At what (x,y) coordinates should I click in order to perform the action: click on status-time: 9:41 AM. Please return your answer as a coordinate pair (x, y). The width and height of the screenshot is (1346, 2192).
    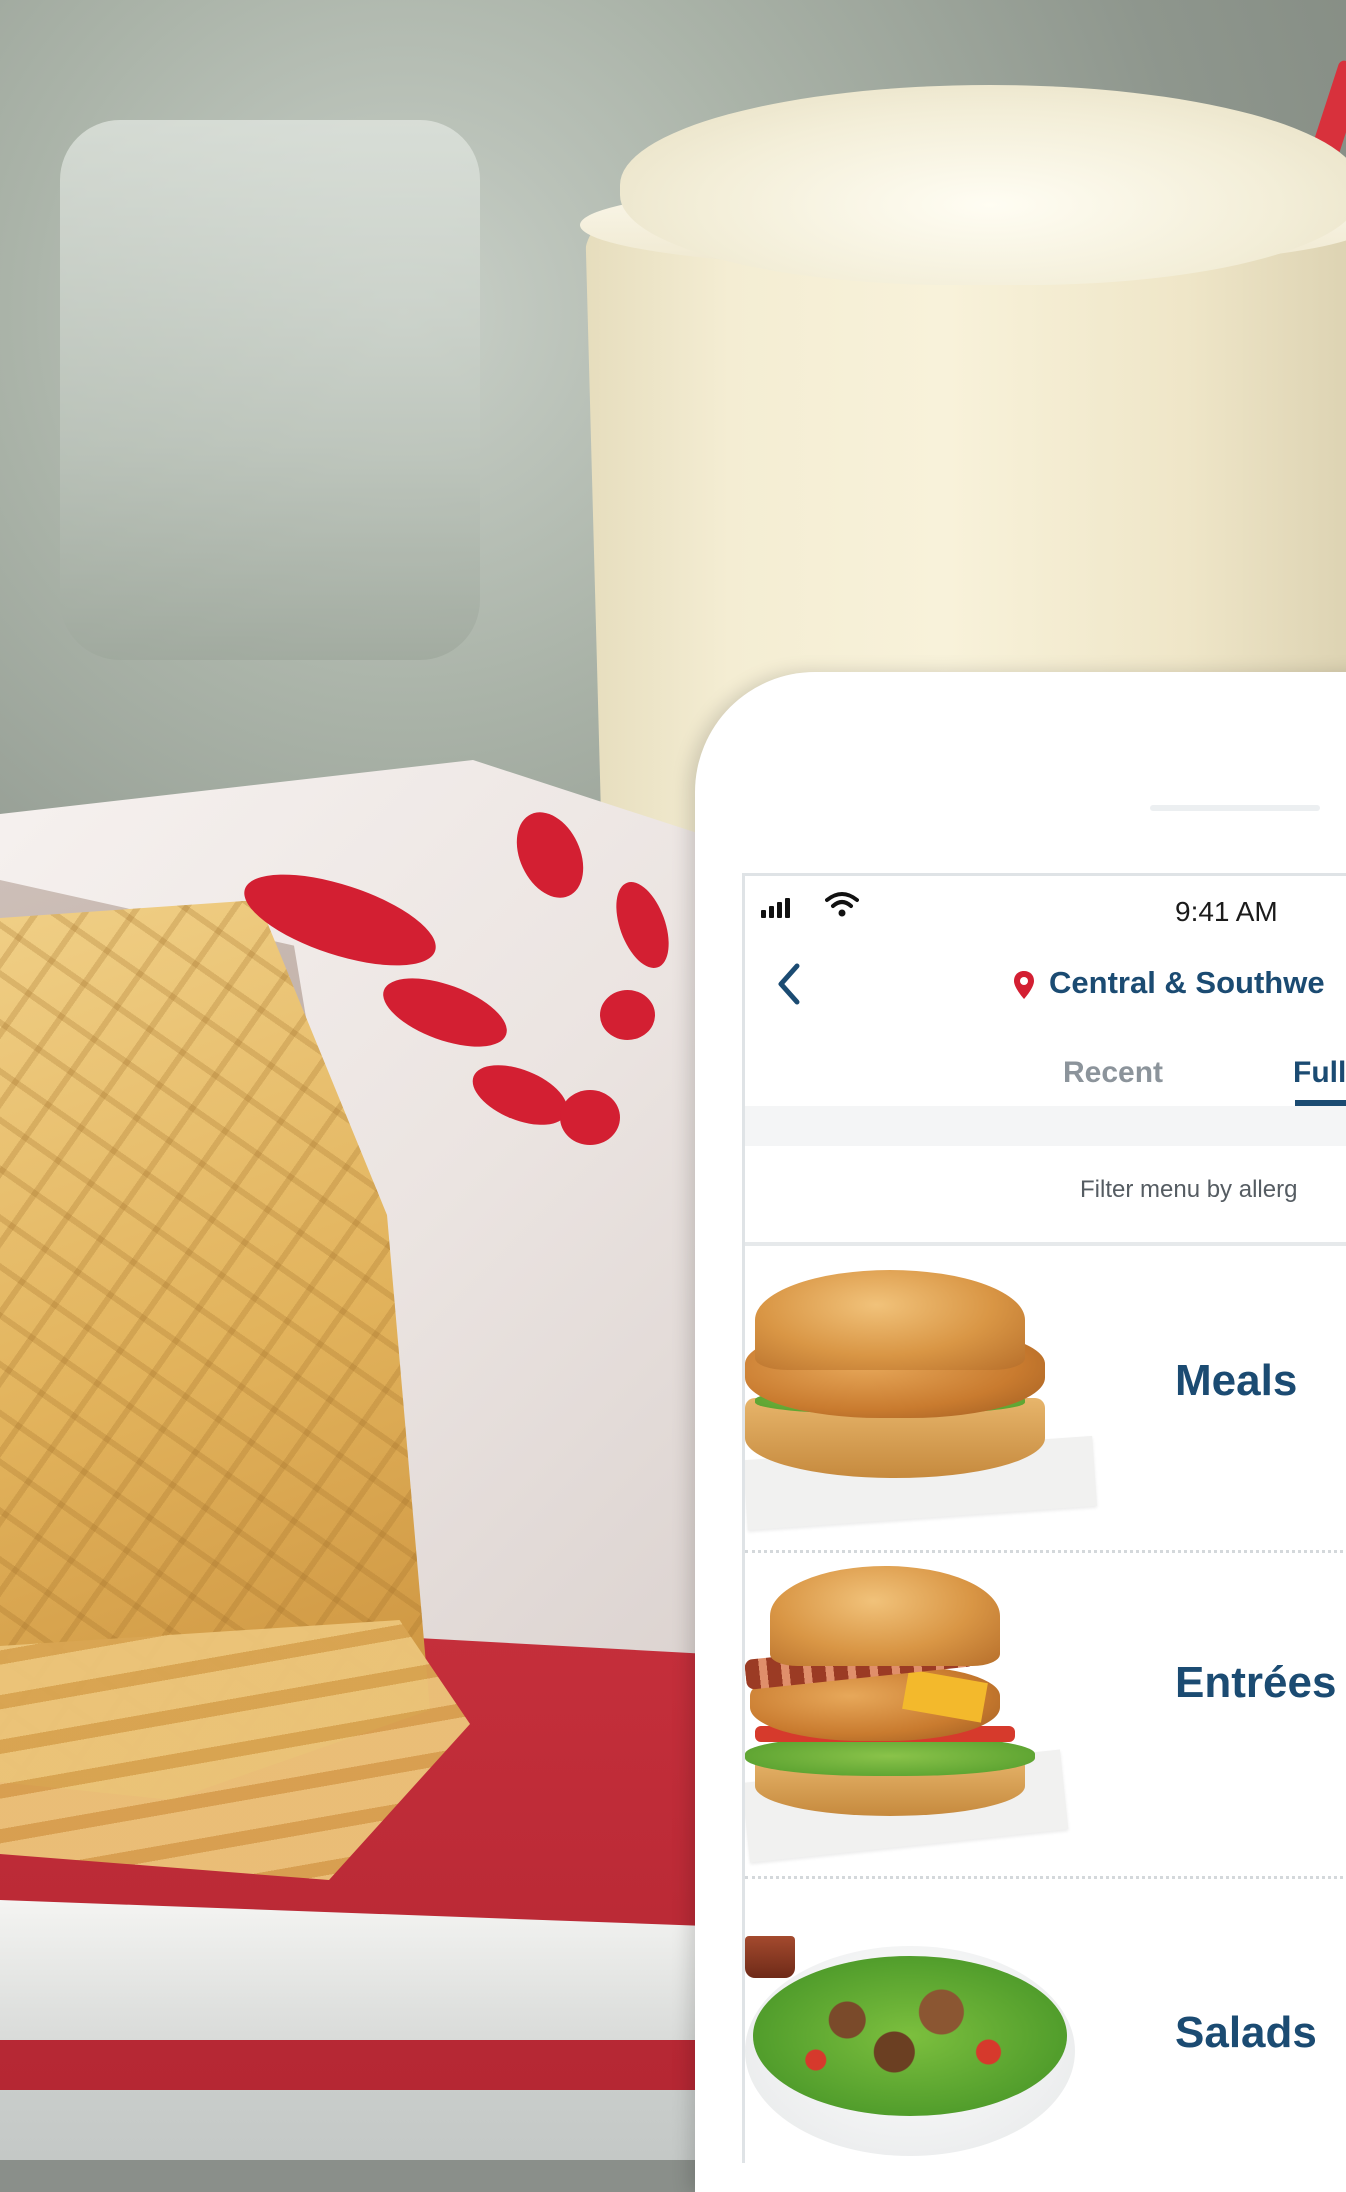
    Looking at the image, I should click on (1226, 911).